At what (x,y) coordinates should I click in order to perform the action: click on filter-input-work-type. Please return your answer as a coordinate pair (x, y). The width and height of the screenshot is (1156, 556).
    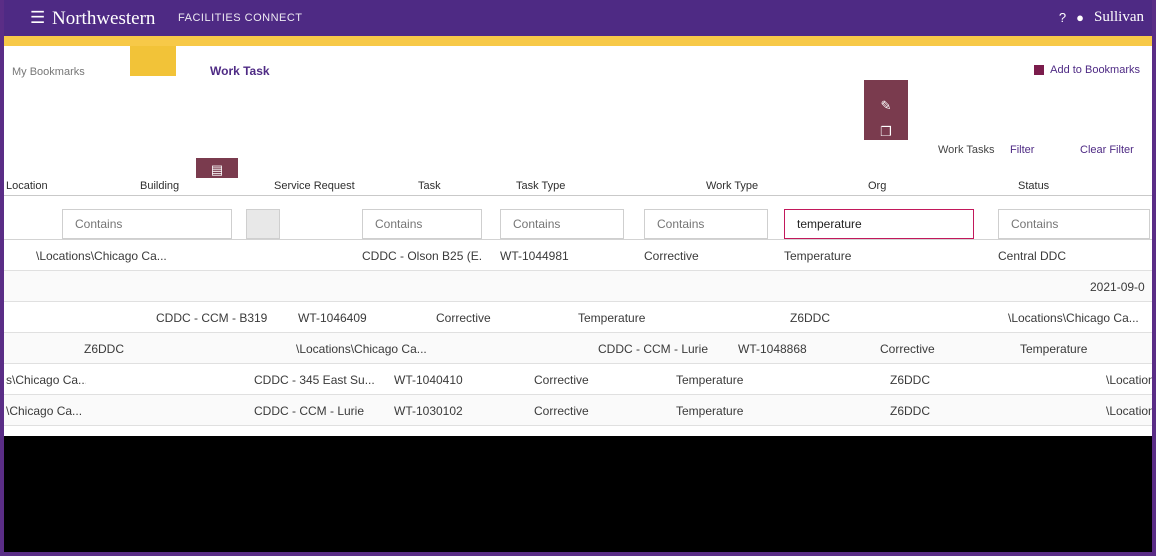
    Looking at the image, I should click on (706, 224).